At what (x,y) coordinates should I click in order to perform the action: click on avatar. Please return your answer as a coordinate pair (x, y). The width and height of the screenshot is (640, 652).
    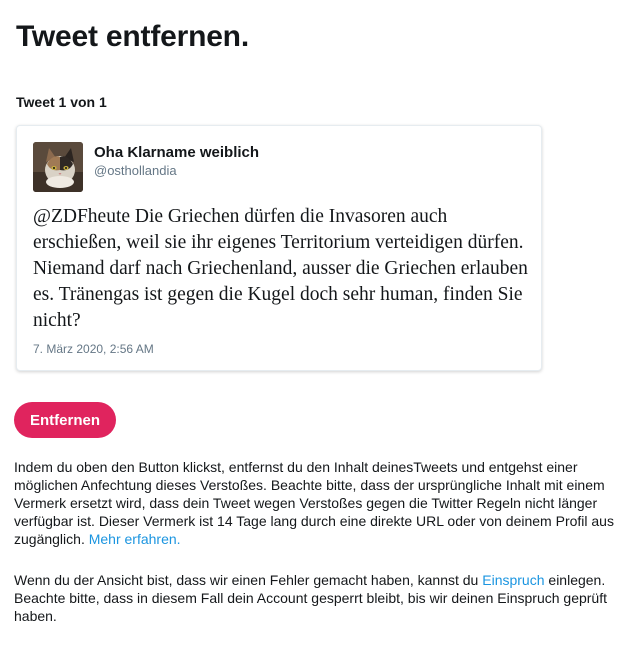
    Looking at the image, I should click on (58, 167).